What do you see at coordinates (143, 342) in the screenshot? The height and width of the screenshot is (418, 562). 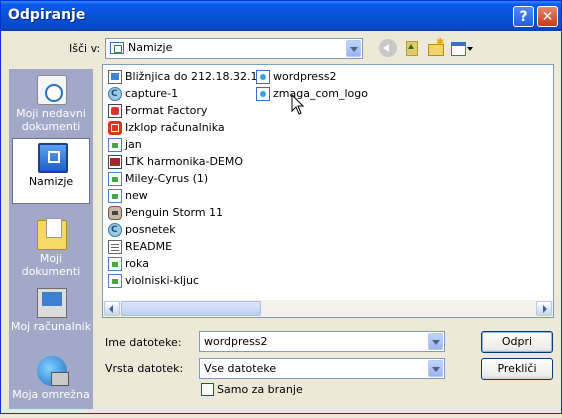 I see `filename-label: Ime datoteke:` at bounding box center [143, 342].